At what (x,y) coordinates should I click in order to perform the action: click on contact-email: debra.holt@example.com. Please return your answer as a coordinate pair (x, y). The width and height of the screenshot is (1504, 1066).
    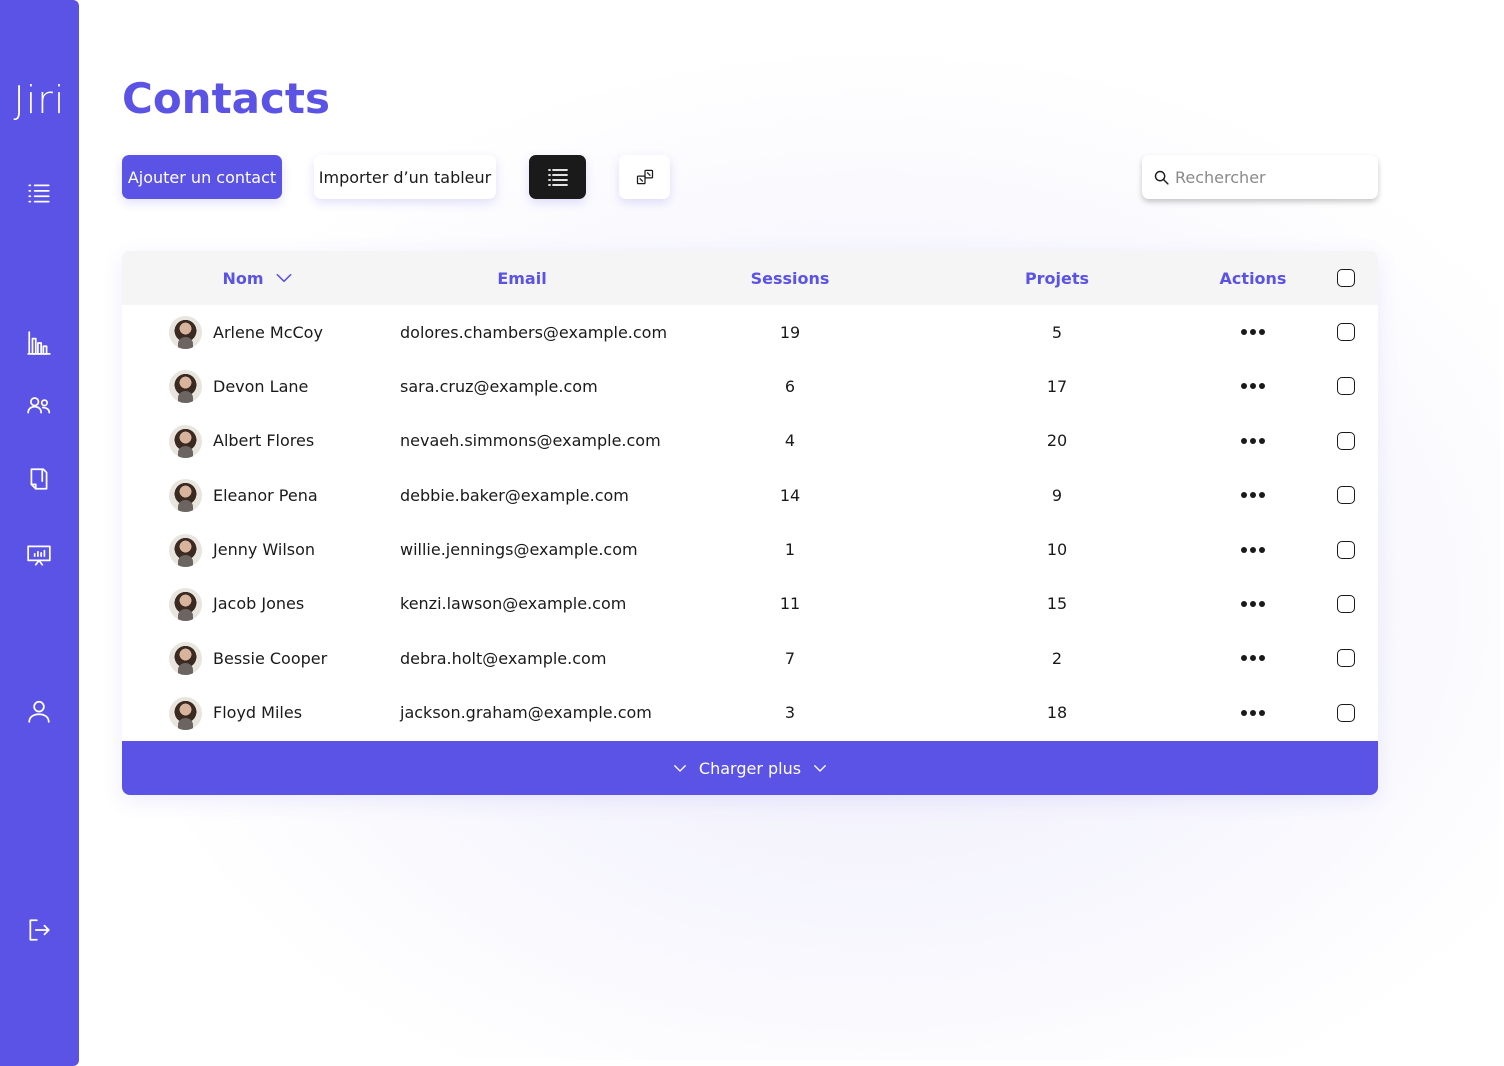
    Looking at the image, I should click on (503, 658).